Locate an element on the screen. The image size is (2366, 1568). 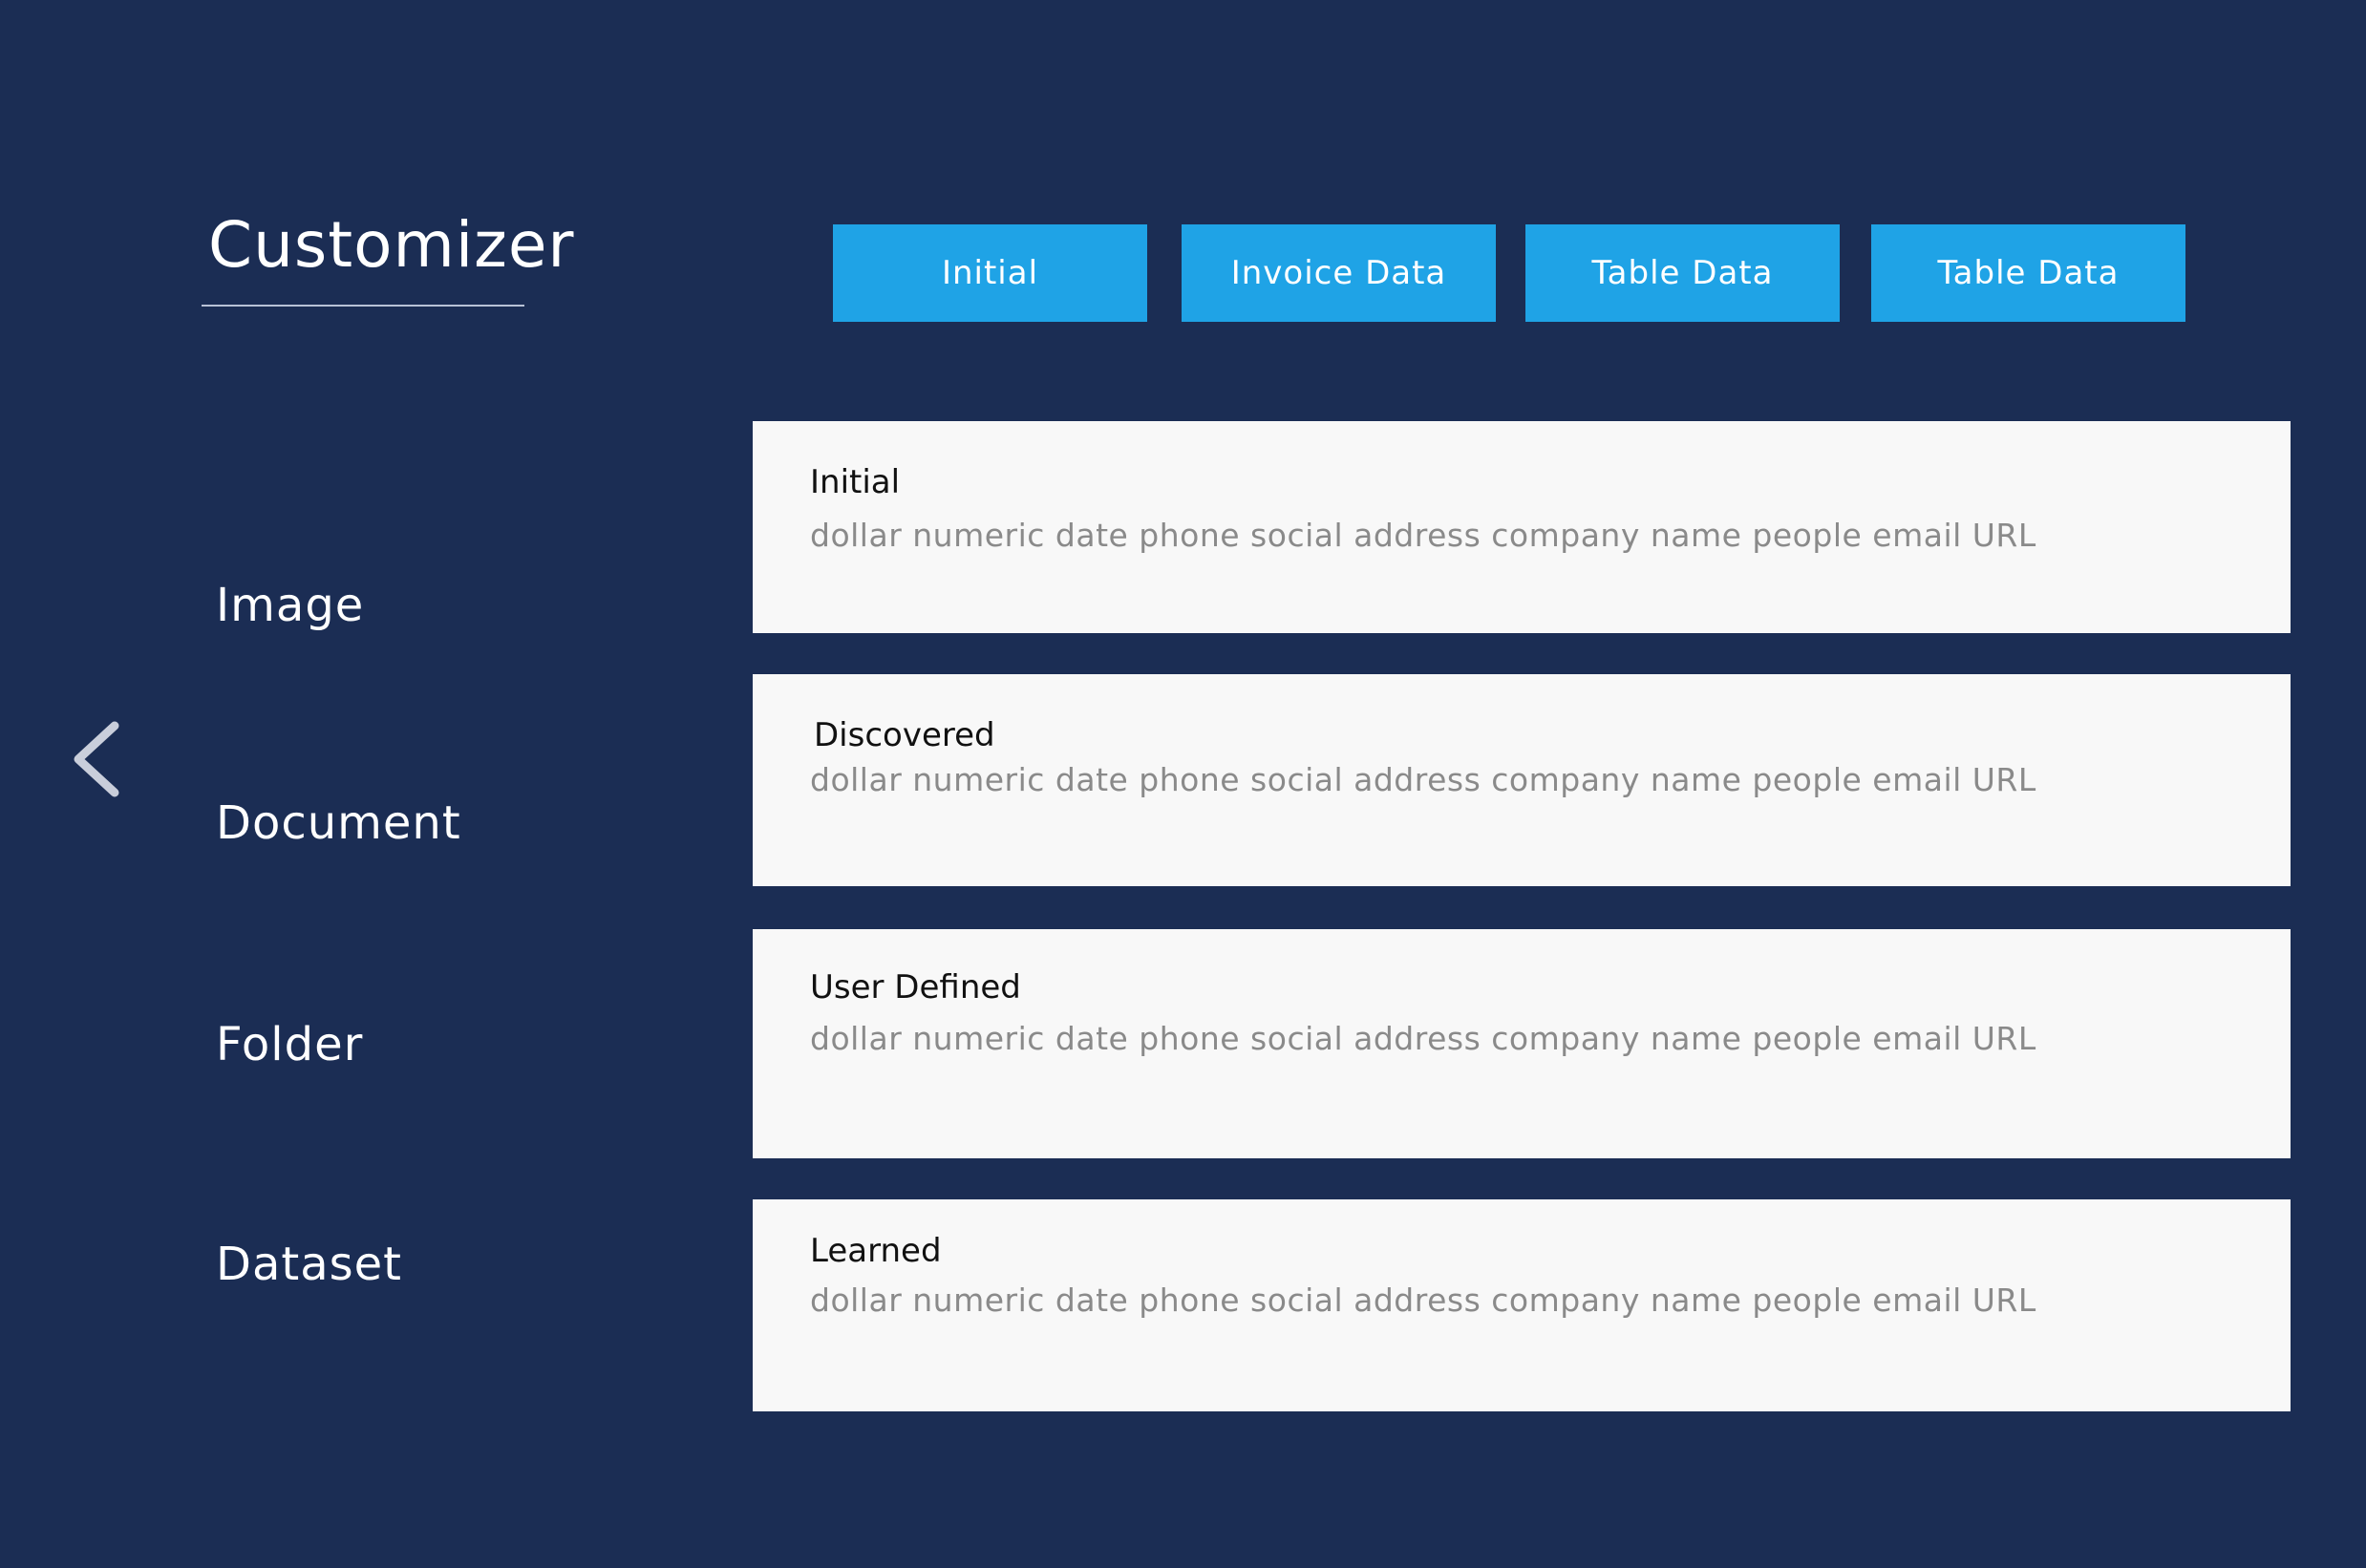
tab-table-data: Table Data is located at coordinates (1682, 273).